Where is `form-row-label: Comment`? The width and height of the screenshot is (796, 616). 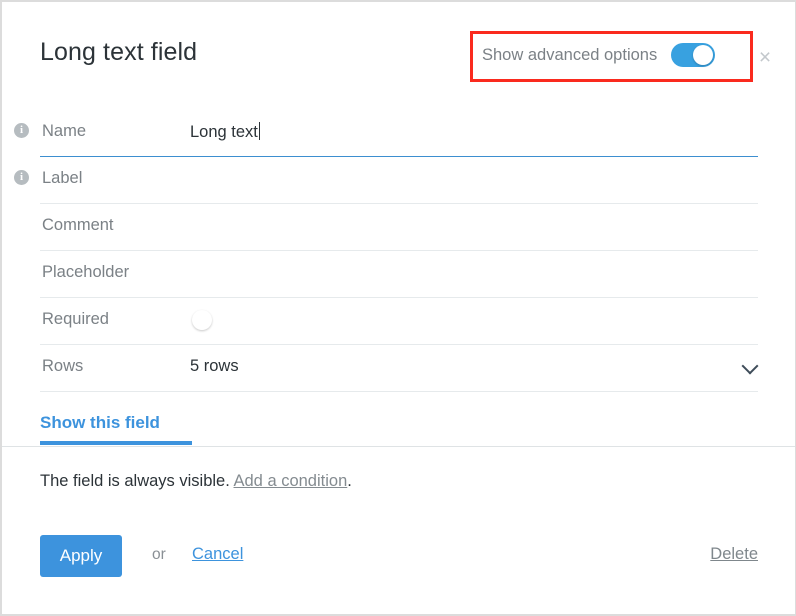 form-row-label: Comment is located at coordinates (78, 225).